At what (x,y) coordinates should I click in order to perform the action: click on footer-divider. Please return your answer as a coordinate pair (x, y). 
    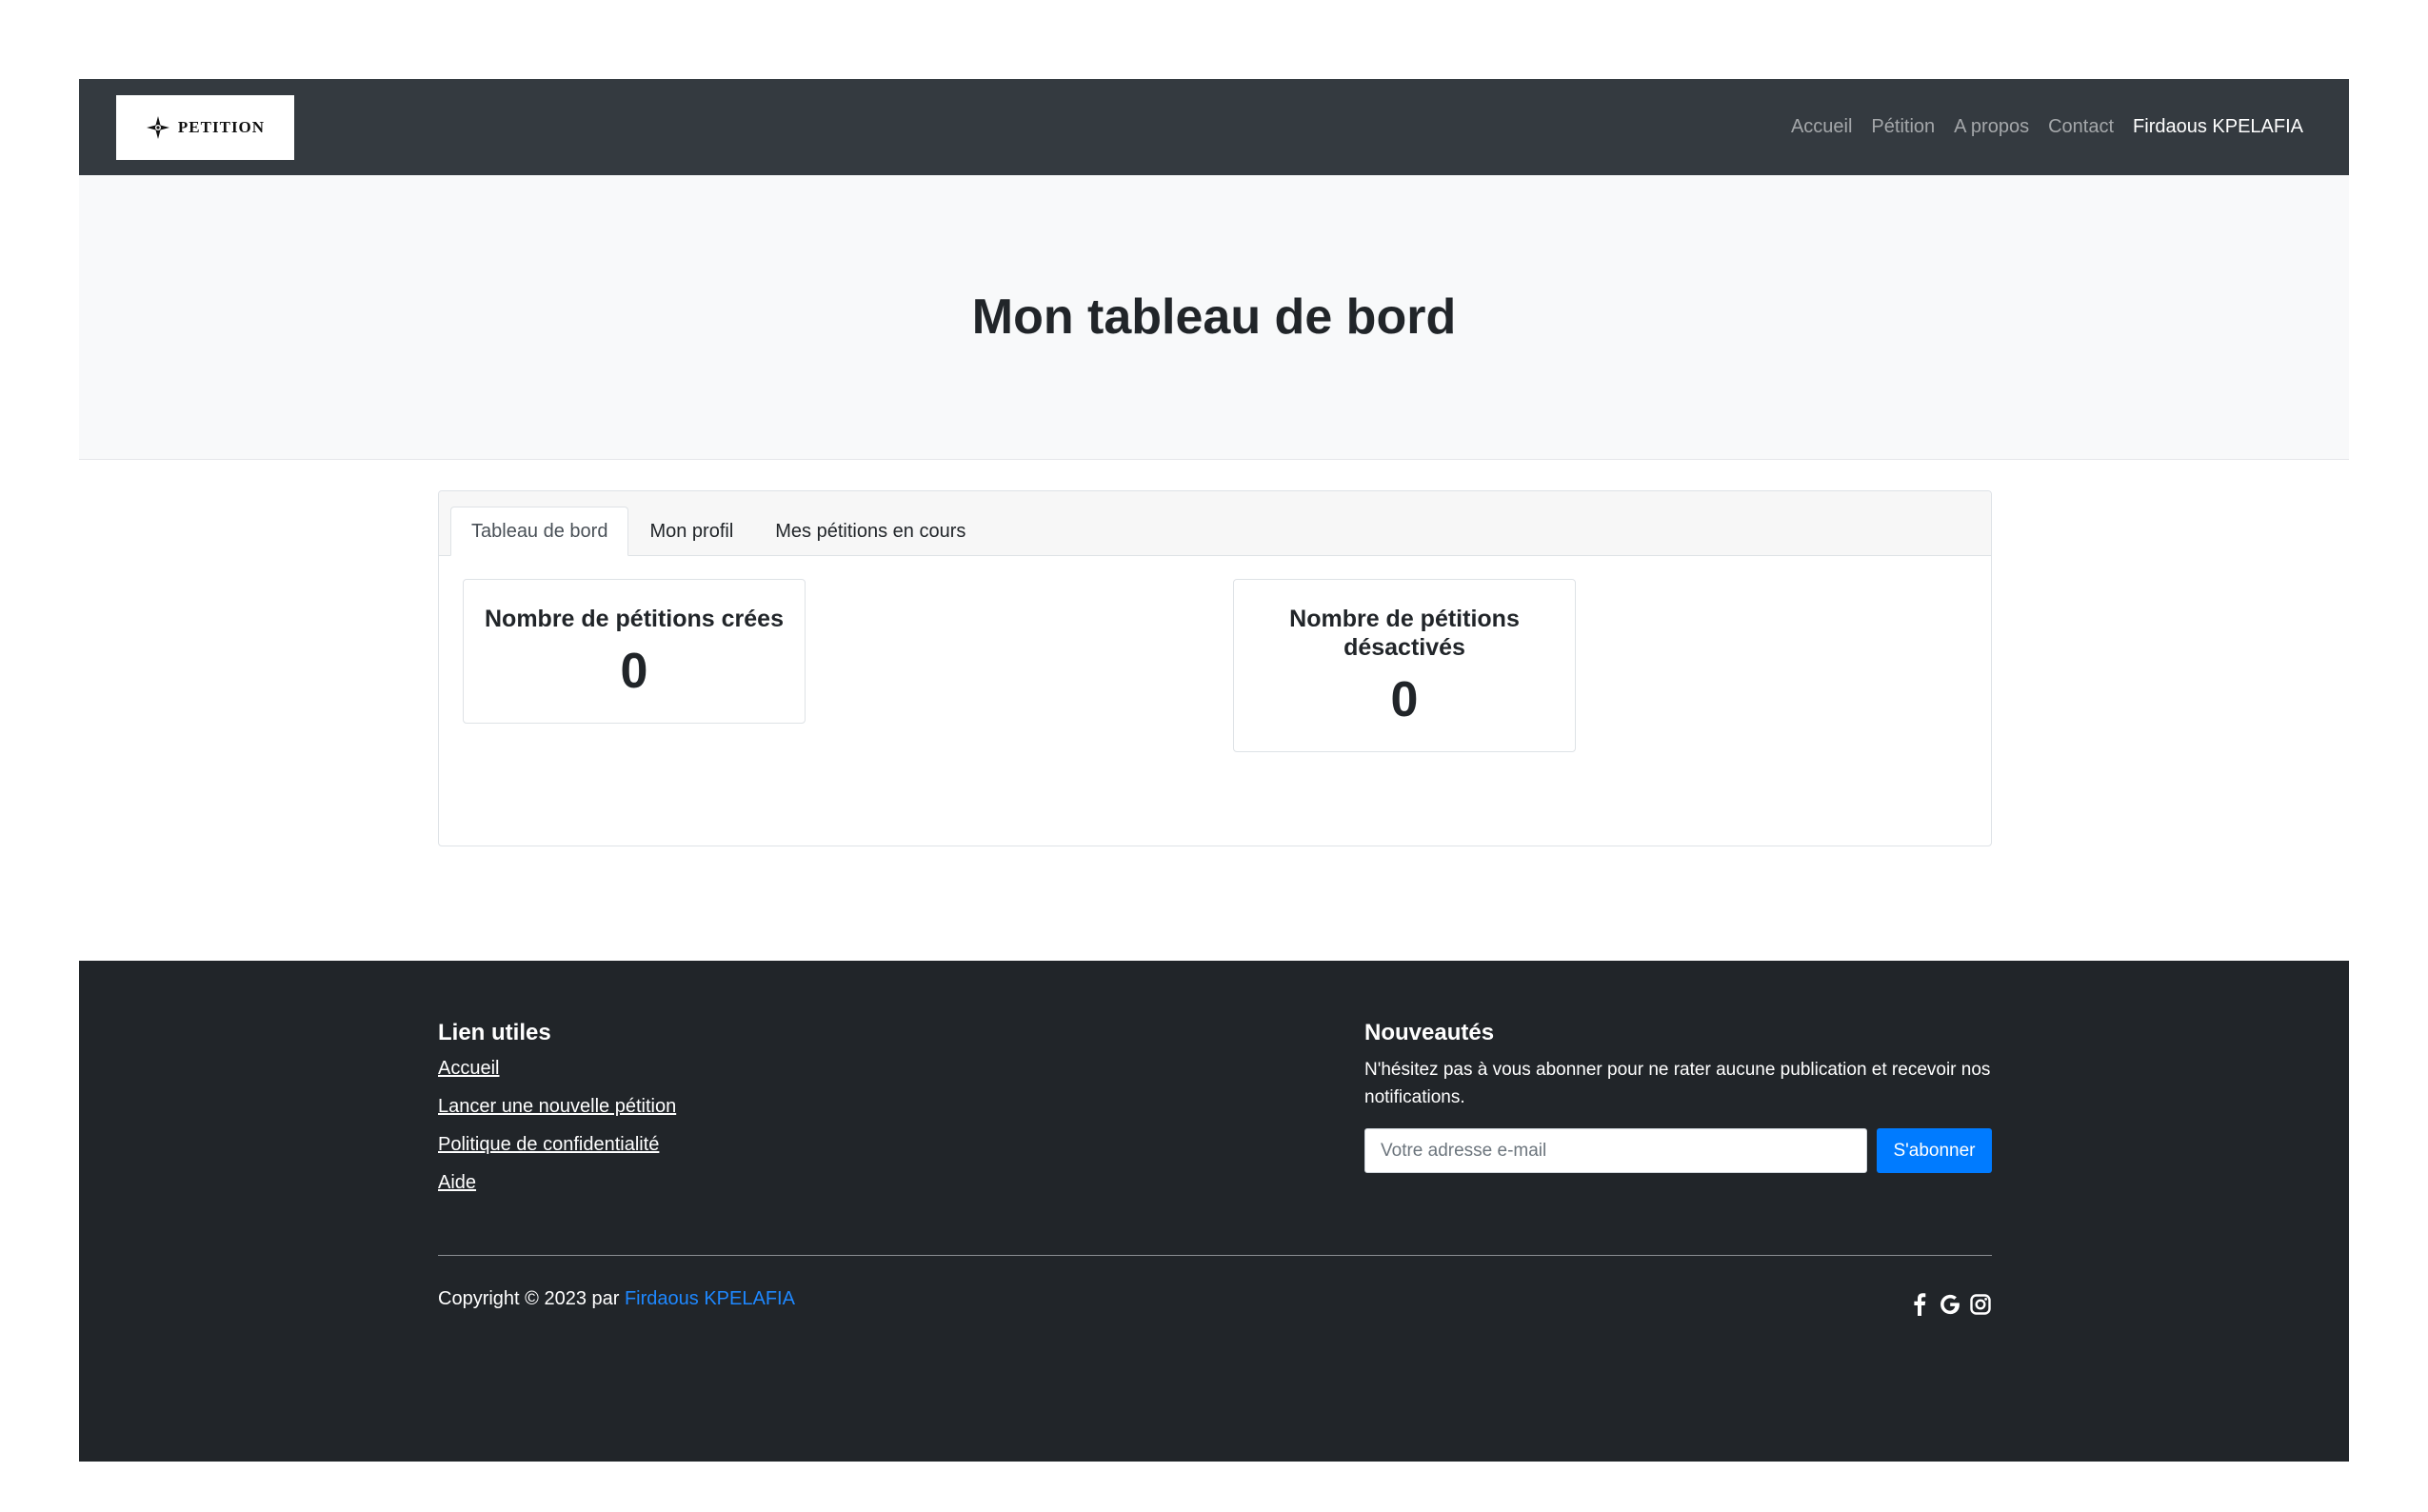
    Looking at the image, I should click on (1215, 1255).